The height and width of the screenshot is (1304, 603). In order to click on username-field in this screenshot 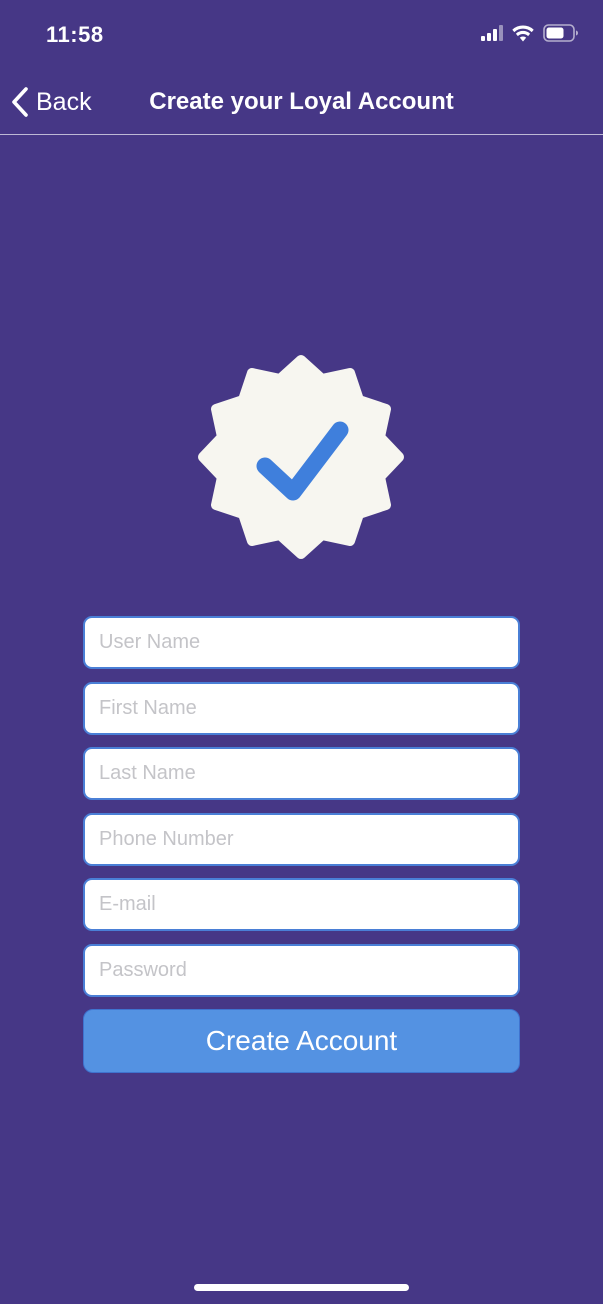, I will do `click(301, 642)`.